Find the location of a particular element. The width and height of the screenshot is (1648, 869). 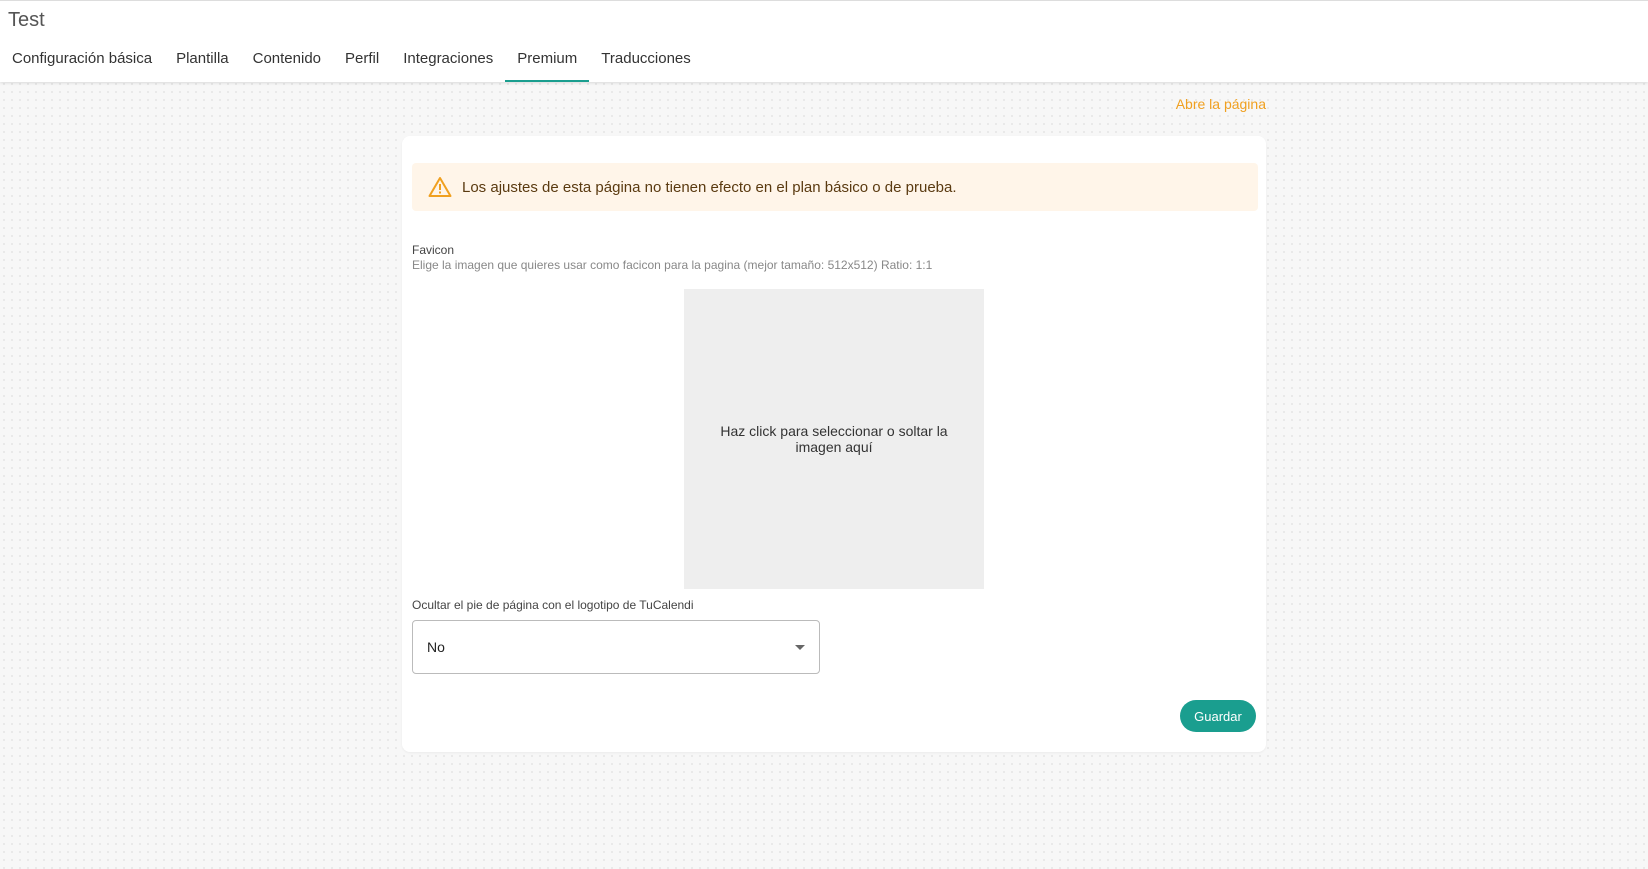

tab-plantilla: Plantilla is located at coordinates (202, 62).